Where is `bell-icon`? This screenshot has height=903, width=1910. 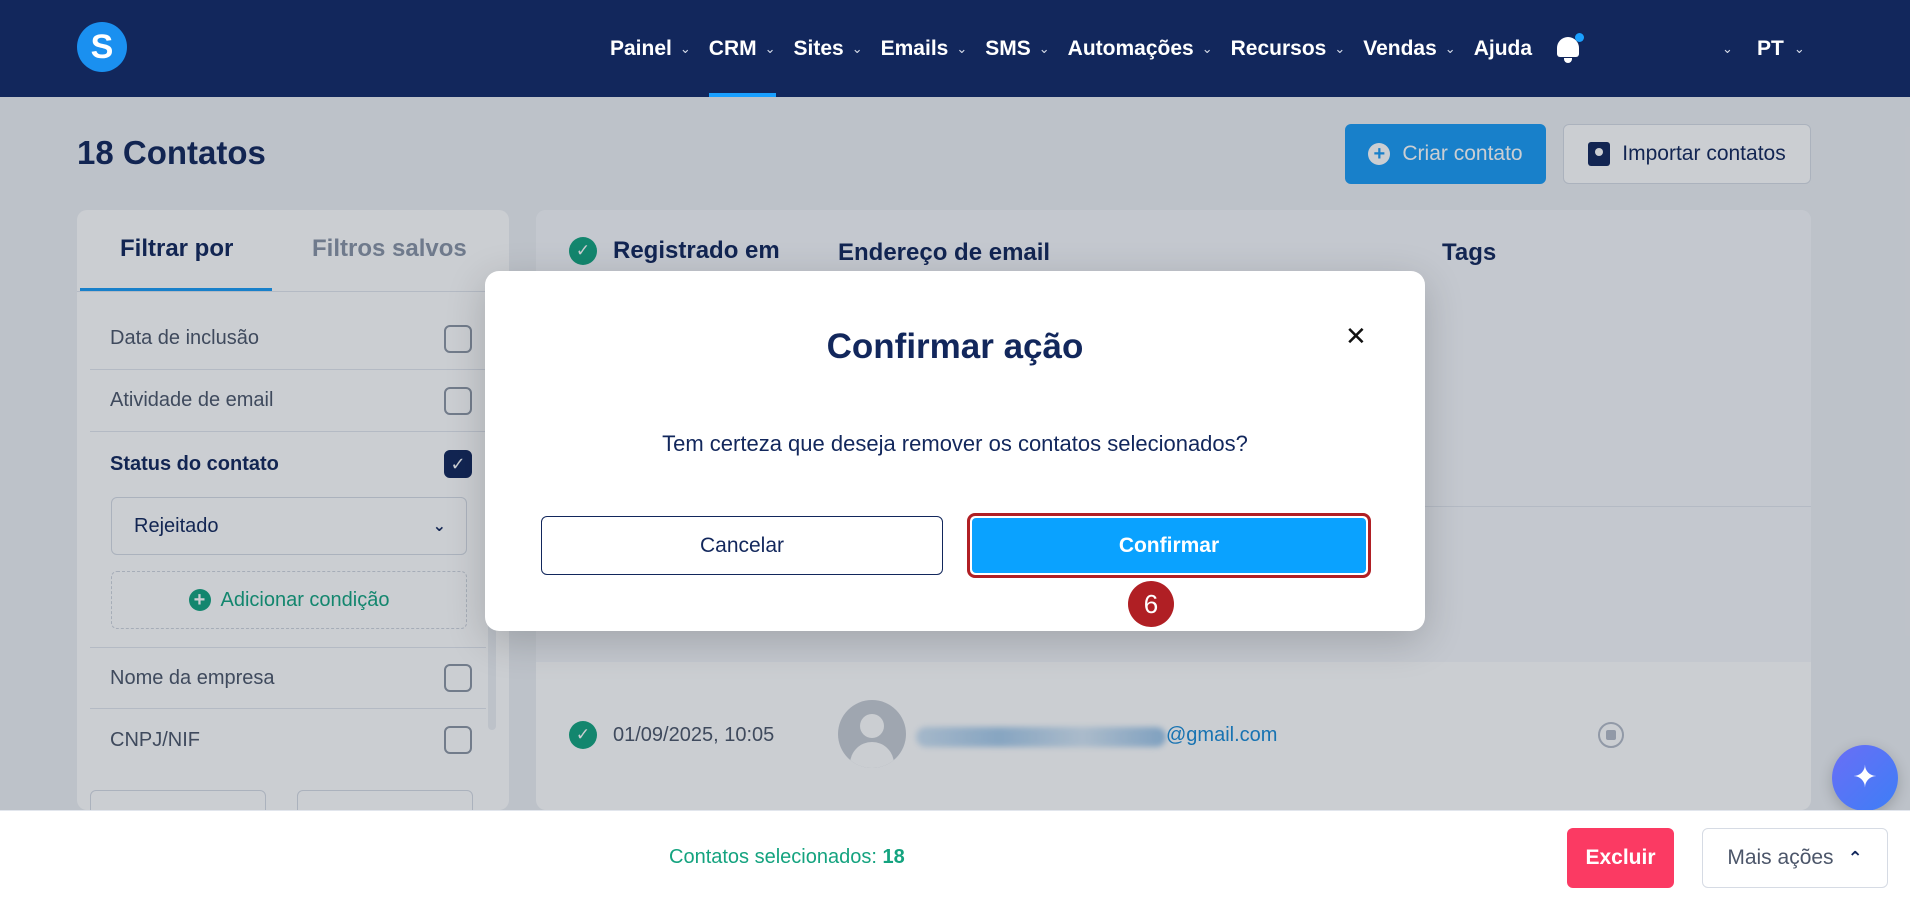 bell-icon is located at coordinates (1569, 48).